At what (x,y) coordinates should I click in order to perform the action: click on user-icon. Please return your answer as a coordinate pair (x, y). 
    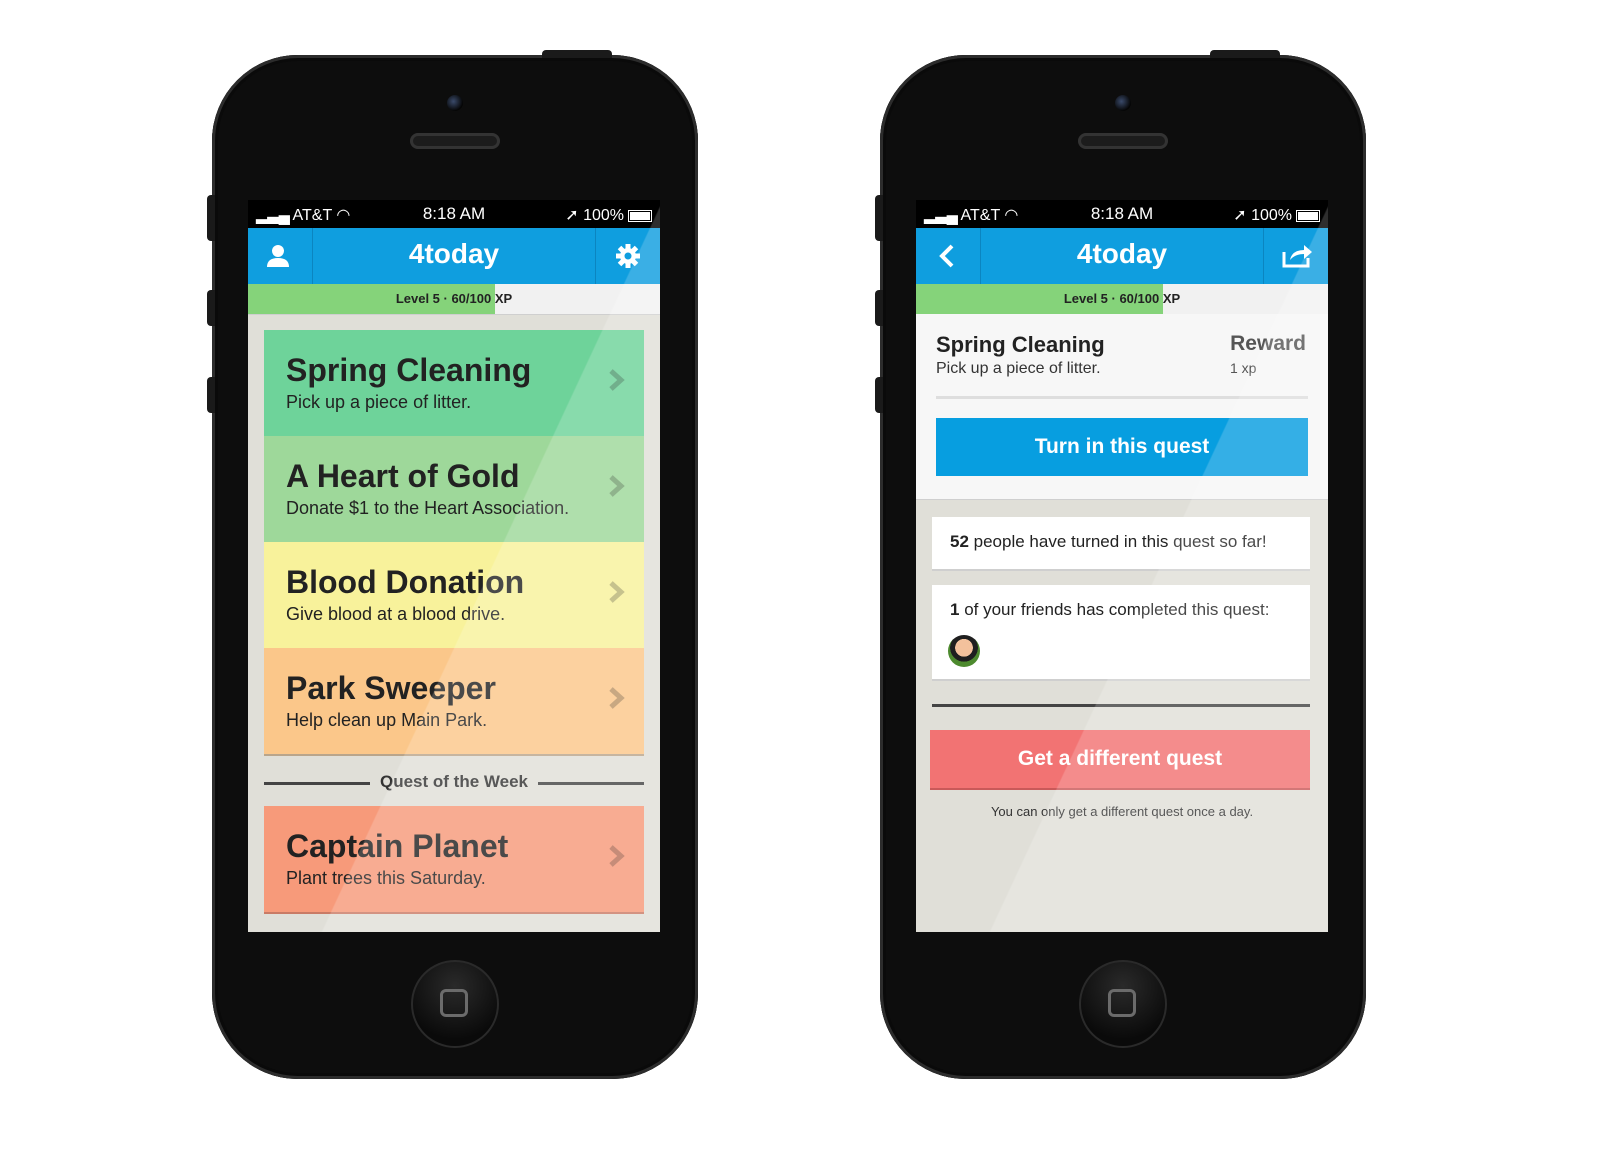
    Looking at the image, I should click on (278, 256).